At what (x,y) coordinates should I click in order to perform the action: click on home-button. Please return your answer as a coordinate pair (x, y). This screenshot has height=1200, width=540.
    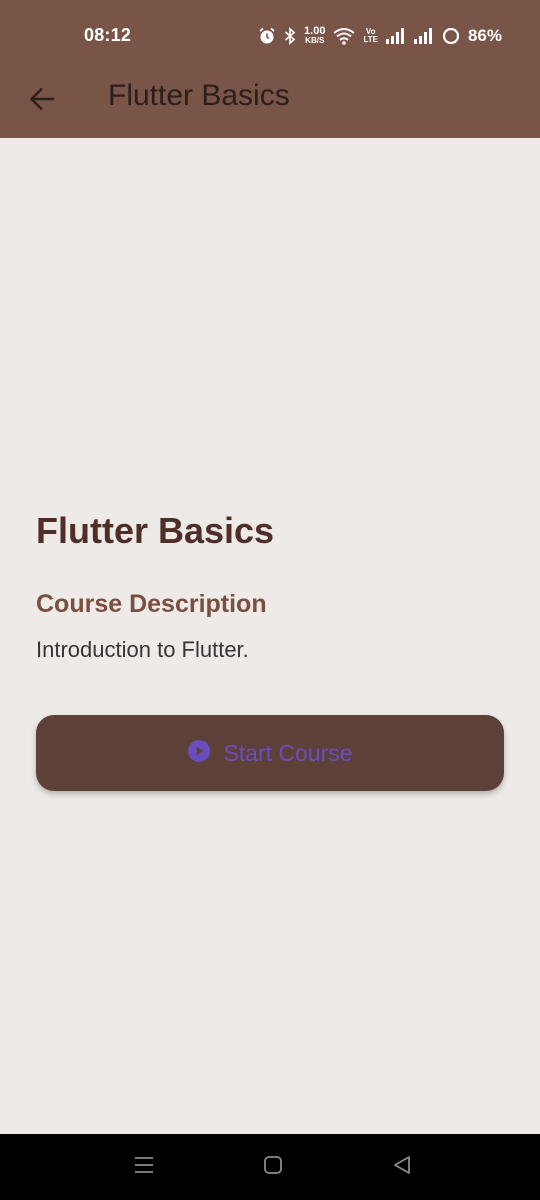
    Looking at the image, I should click on (273, 1167).